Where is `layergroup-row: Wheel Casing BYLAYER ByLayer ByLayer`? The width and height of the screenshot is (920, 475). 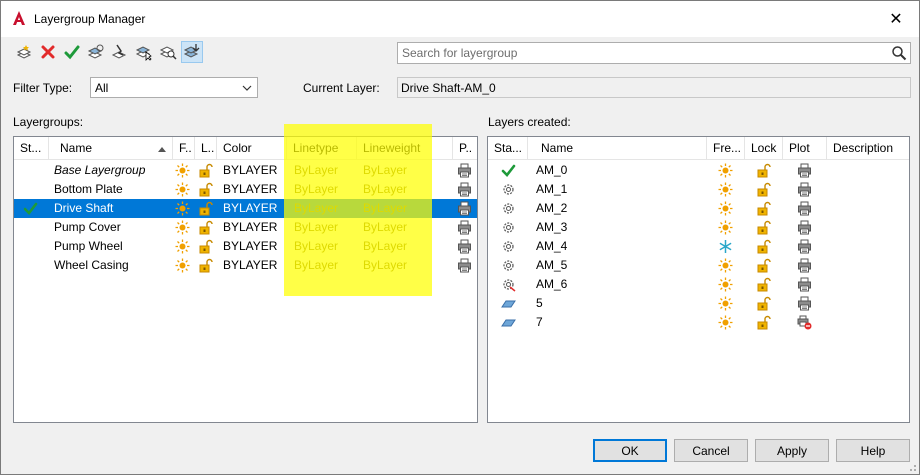 layergroup-row: Wheel Casing BYLAYER ByLayer ByLayer is located at coordinates (245, 265).